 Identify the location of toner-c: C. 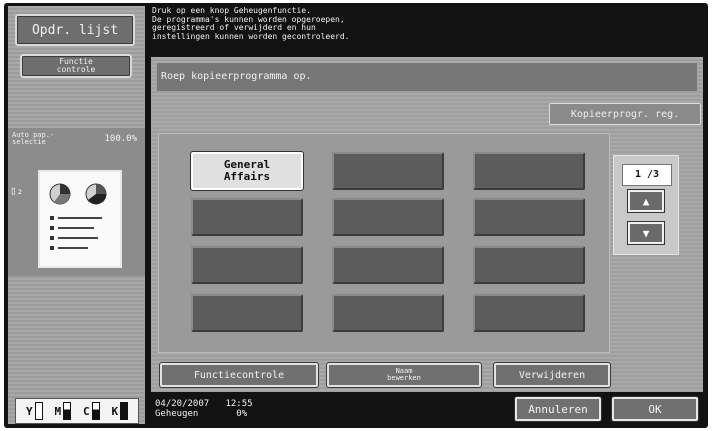
(91, 411).